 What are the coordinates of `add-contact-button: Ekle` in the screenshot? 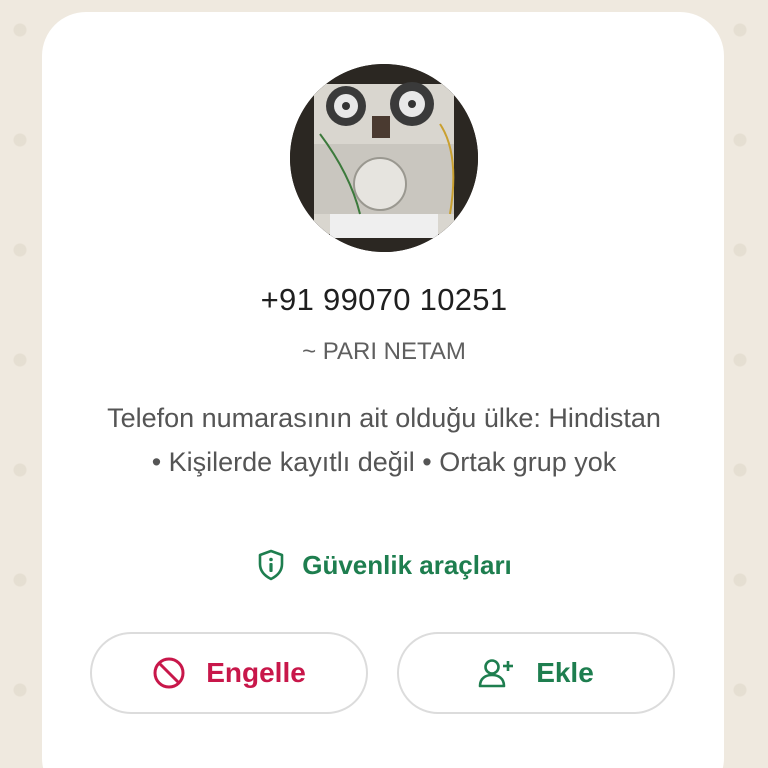 It's located at (536, 673).